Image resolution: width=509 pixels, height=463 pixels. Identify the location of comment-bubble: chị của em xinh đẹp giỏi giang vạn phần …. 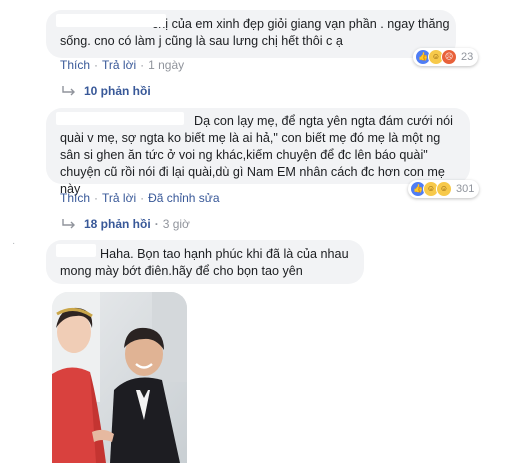
(251, 34).